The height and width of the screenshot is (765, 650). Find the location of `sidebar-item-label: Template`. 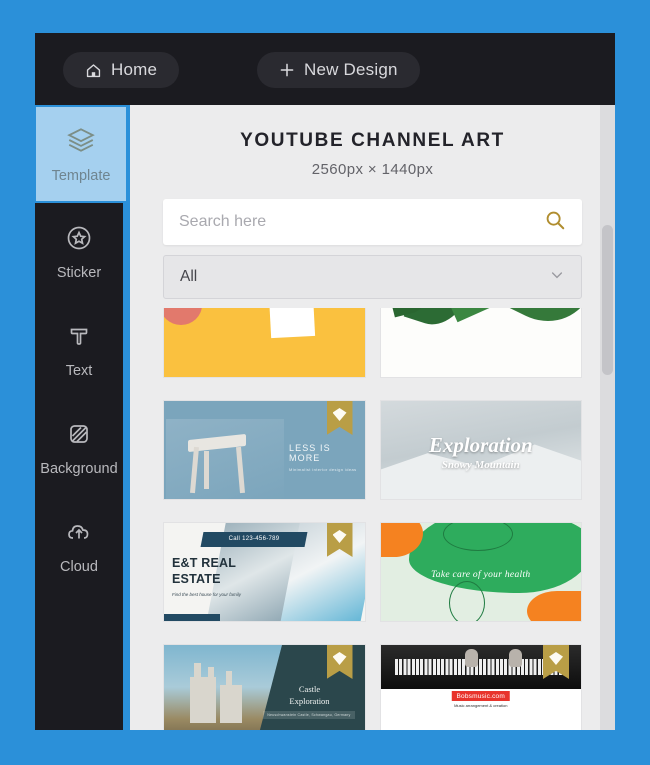

sidebar-item-label: Template is located at coordinates (81, 175).